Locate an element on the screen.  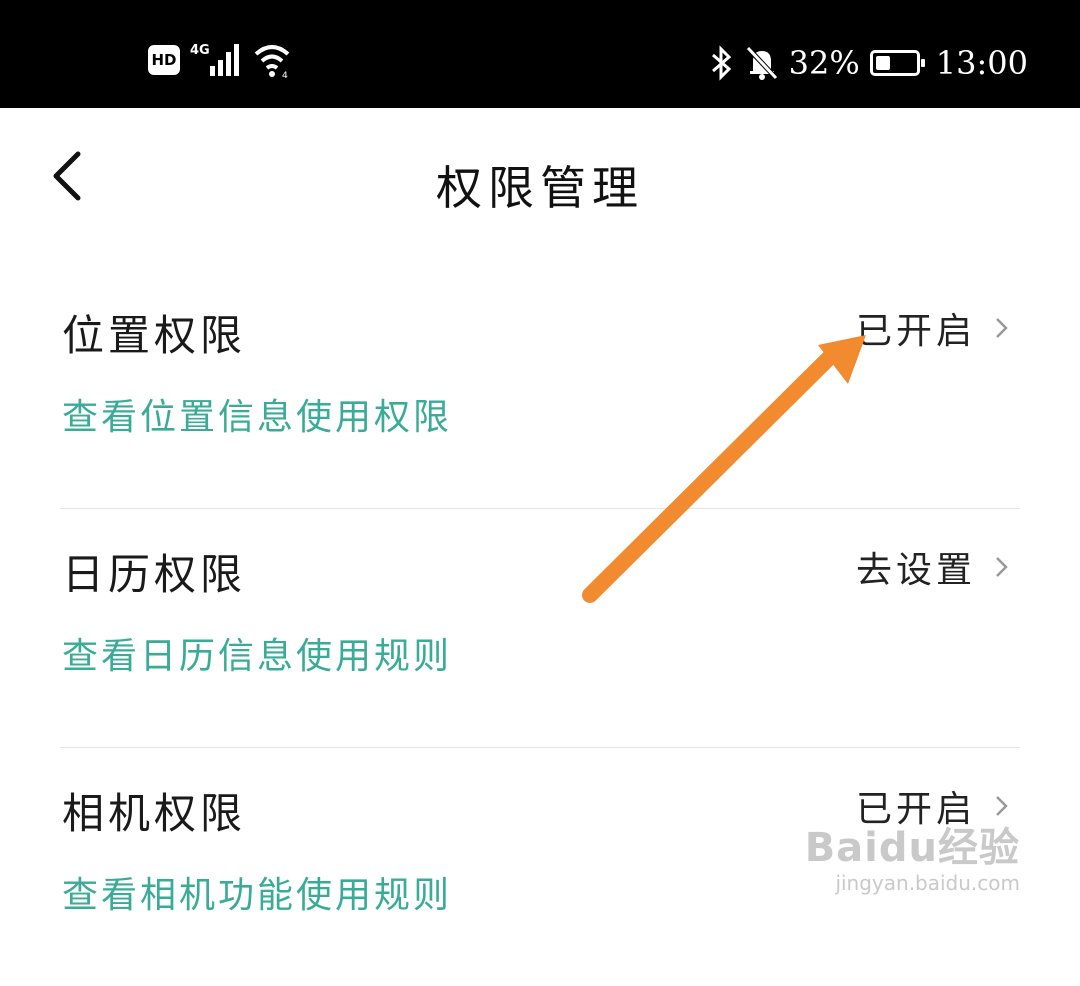
permission-status-button: 去设置 is located at coordinates (933, 567).